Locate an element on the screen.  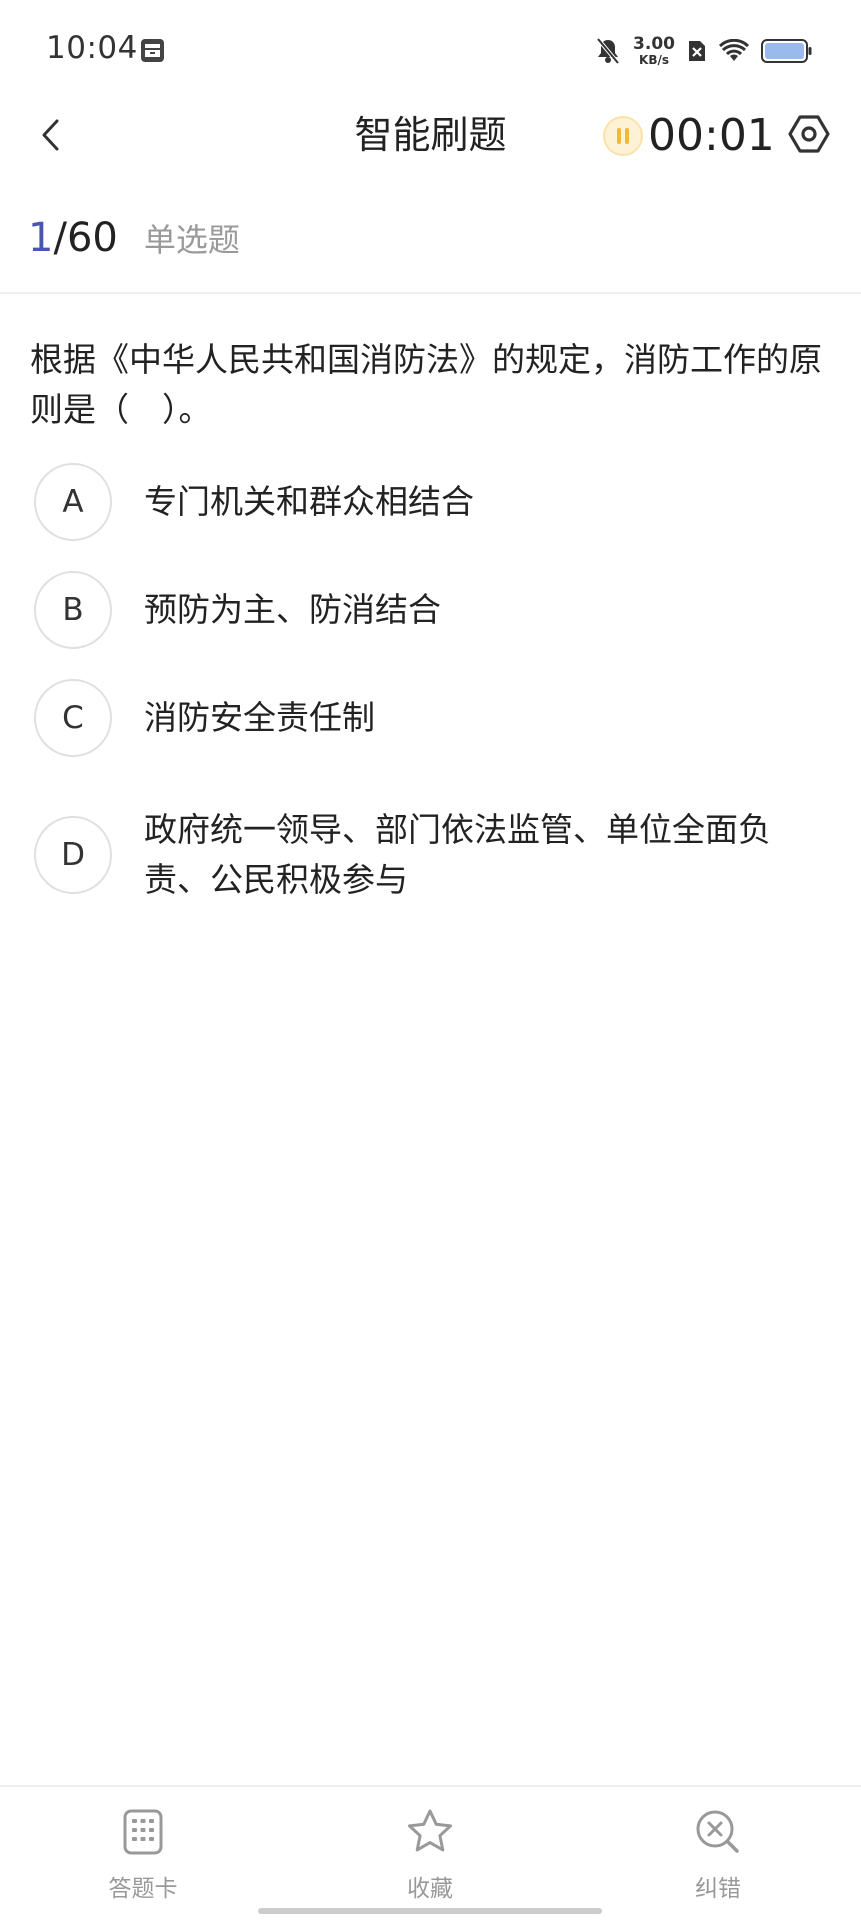
option-letter: B is located at coordinates (73, 610).